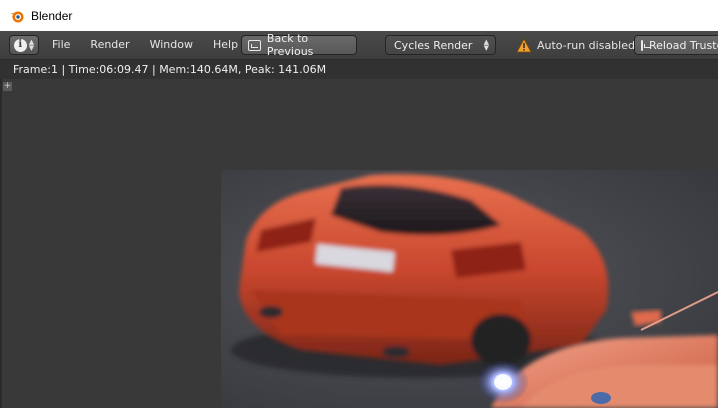  I want to click on render-engine-select: Cycles Render ▲ ▼, so click(440, 45).